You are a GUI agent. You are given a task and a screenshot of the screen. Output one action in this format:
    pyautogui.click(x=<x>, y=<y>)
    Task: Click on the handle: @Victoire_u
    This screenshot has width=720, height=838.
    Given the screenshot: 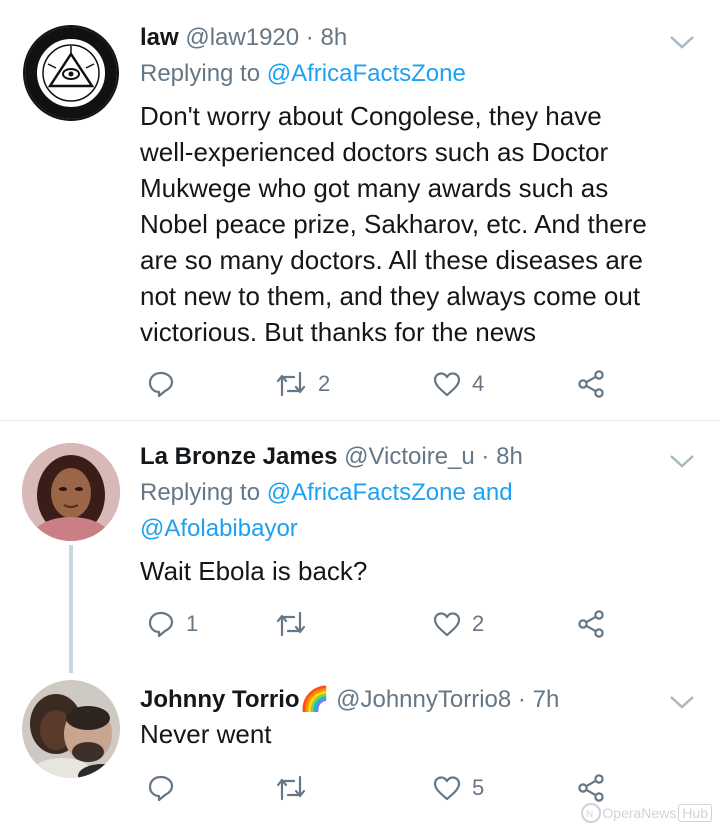 What is the action you would take?
    pyautogui.click(x=409, y=456)
    